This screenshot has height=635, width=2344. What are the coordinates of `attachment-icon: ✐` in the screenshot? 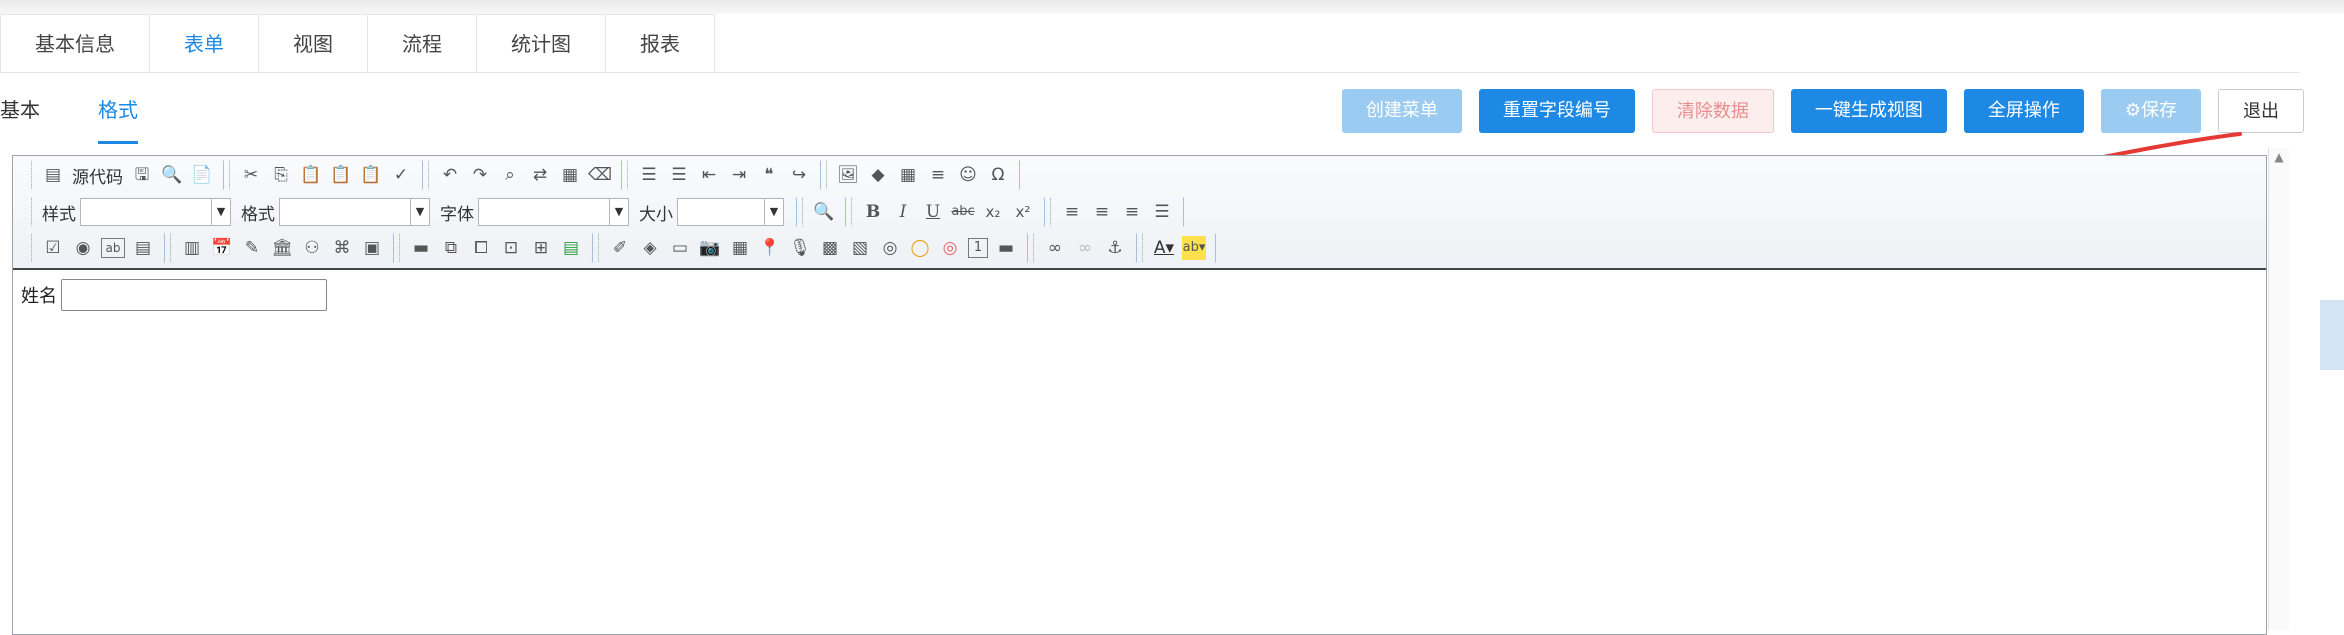 It's located at (620, 248).